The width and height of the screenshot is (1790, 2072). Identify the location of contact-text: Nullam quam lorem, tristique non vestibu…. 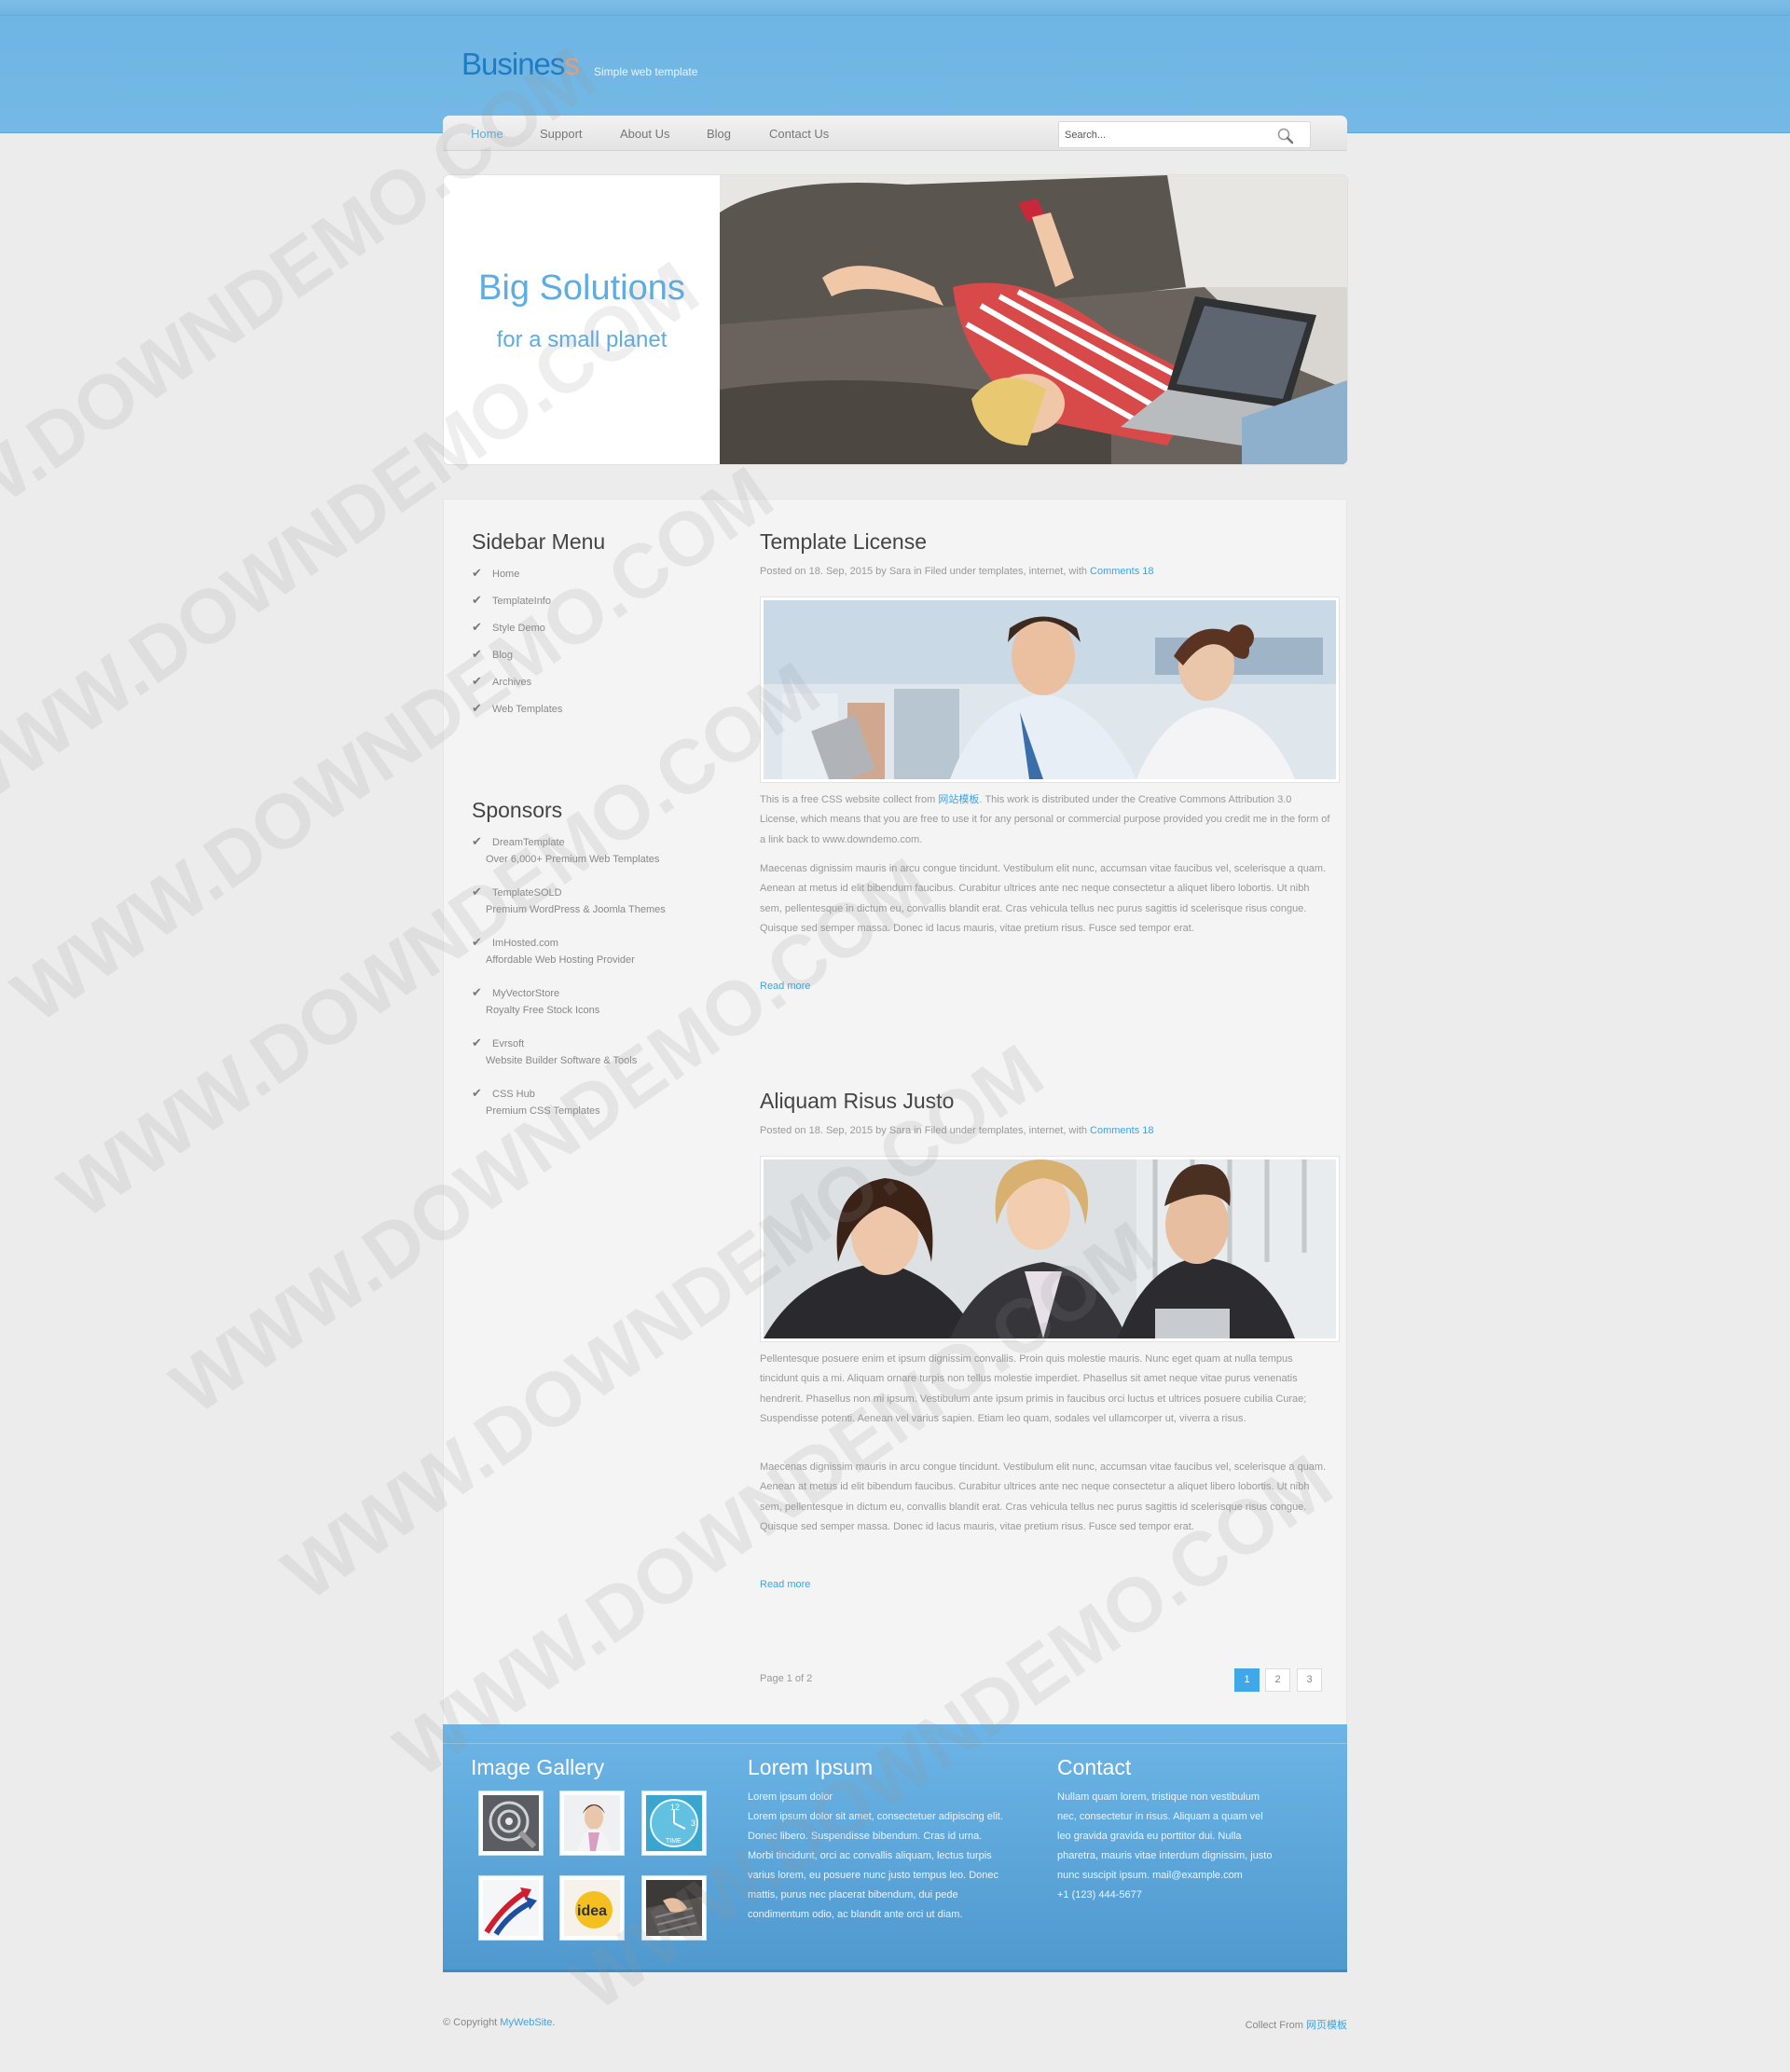
(1165, 1846).